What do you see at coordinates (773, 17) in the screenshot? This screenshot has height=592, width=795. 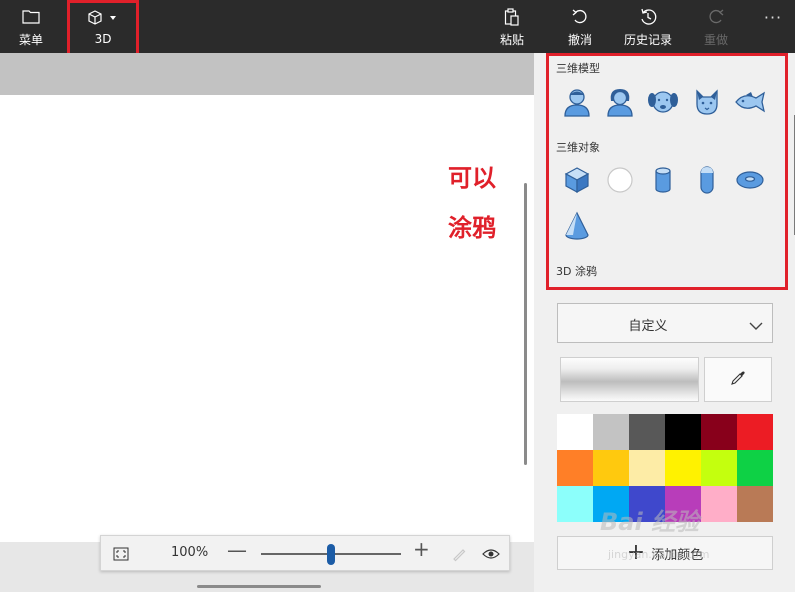 I see `more-options-button: ···` at bounding box center [773, 17].